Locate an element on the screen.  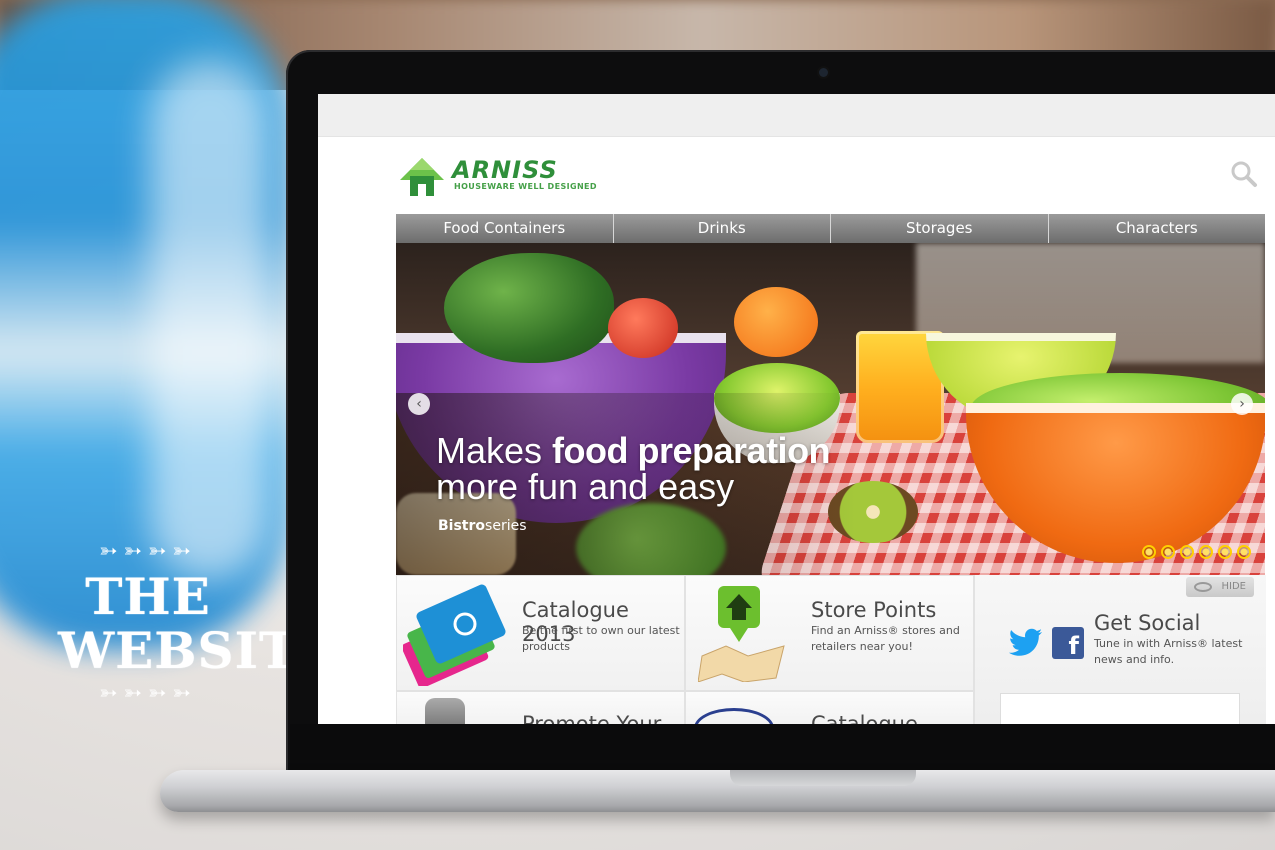
hero-headline-line2: more fun and easy is located at coordinates (585, 486).